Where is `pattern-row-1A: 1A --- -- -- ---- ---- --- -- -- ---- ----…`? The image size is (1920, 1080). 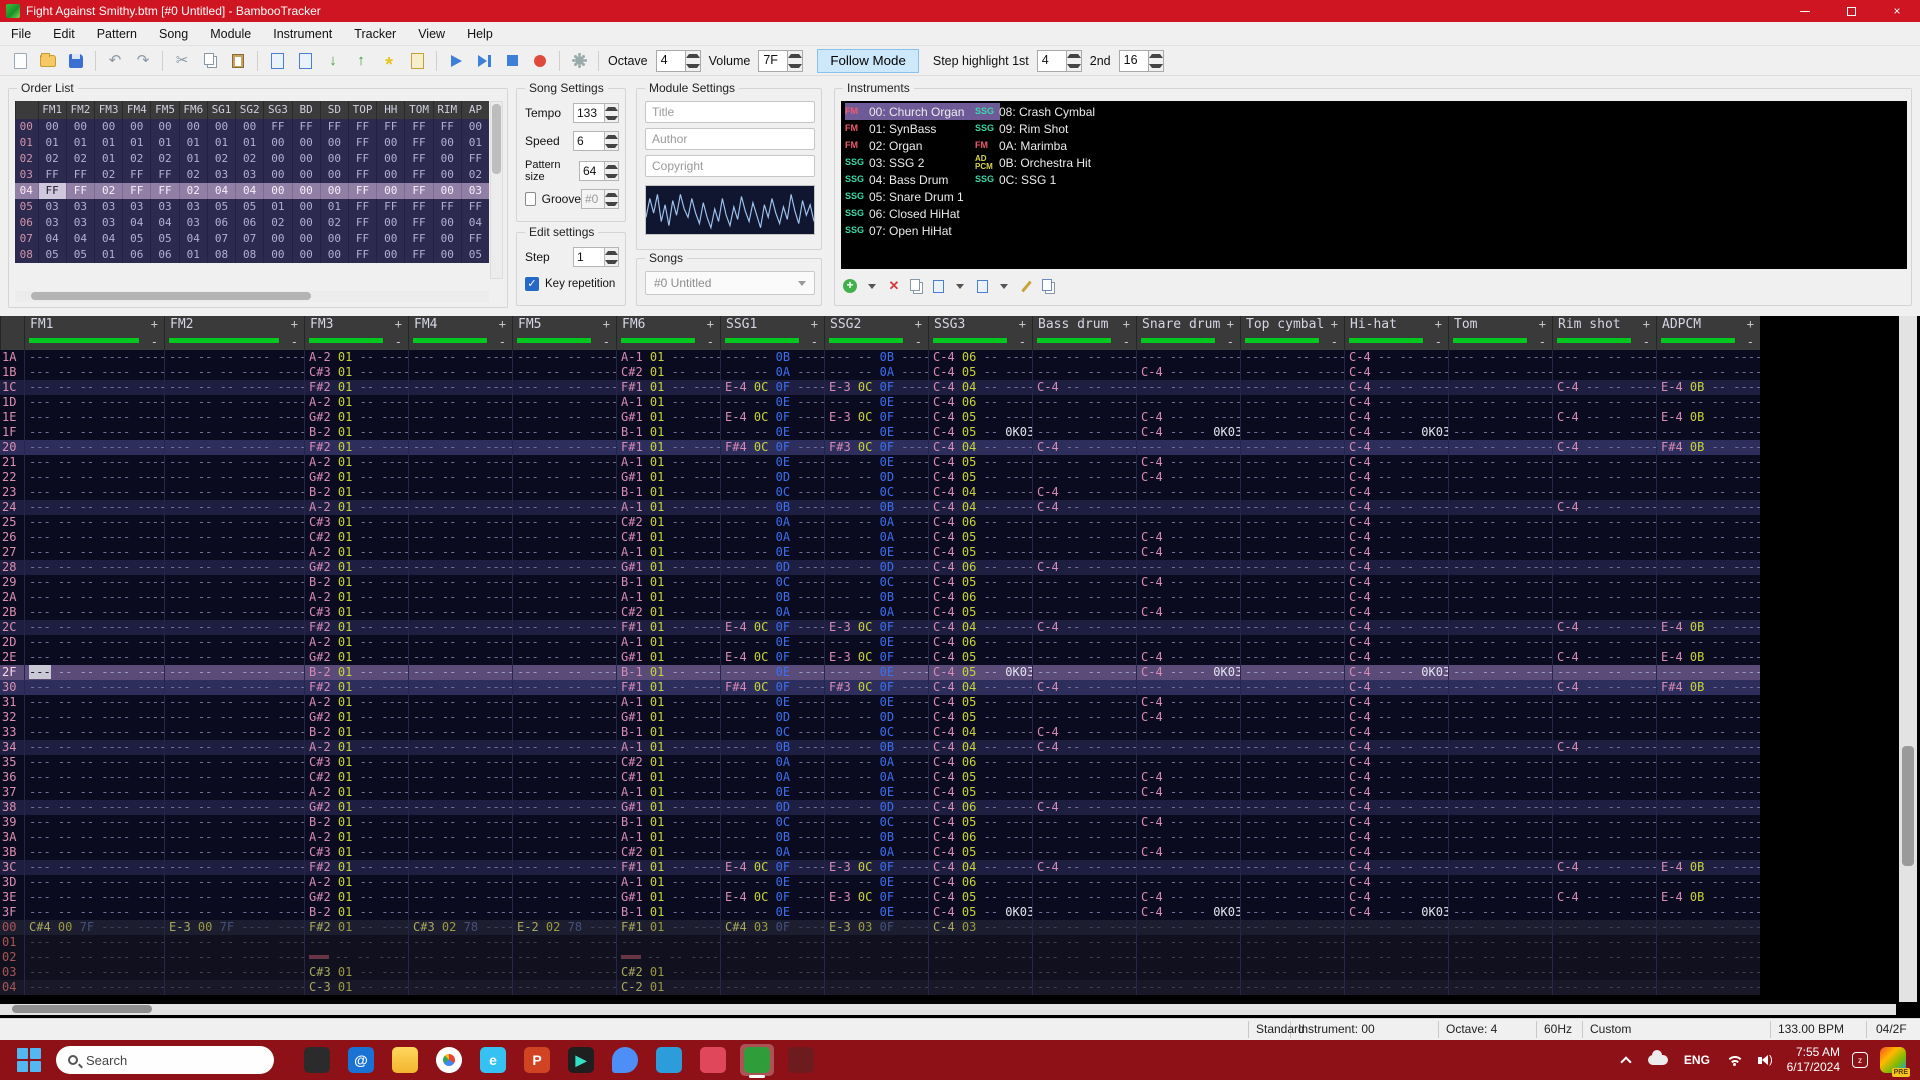
pattern-row-1A: 1A --- -- -- ---- ---- --- -- -- ---- ----… is located at coordinates (880, 357).